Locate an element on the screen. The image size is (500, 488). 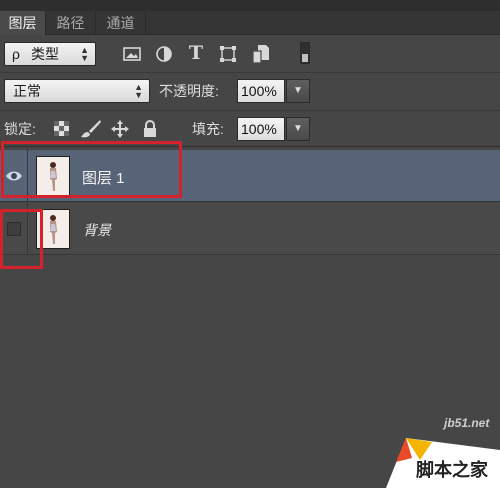
opacity-dropdown-button: ▼ is located at coordinates (298, 91).